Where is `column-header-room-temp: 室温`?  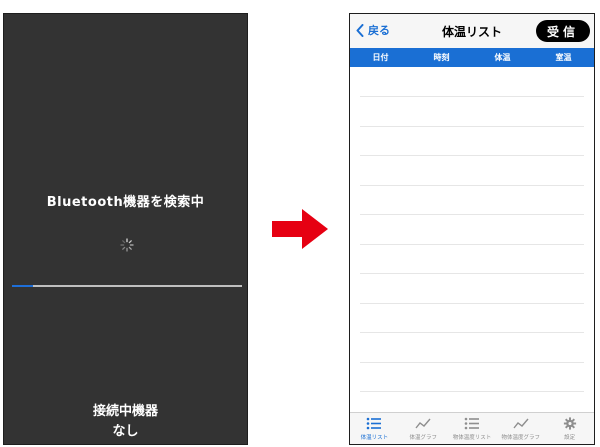 column-header-room-temp: 室温 is located at coordinates (563, 57).